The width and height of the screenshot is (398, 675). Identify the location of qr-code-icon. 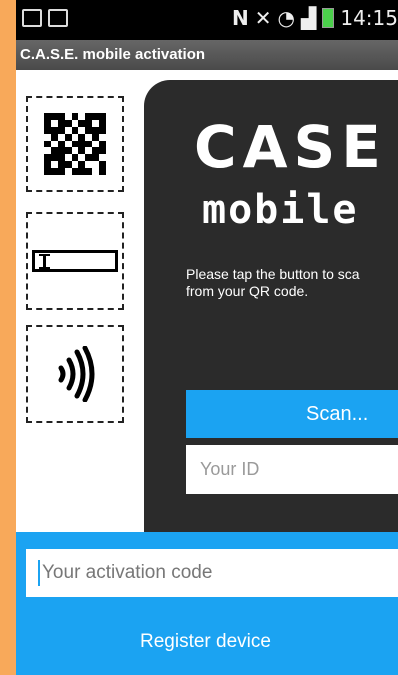
(75, 144).